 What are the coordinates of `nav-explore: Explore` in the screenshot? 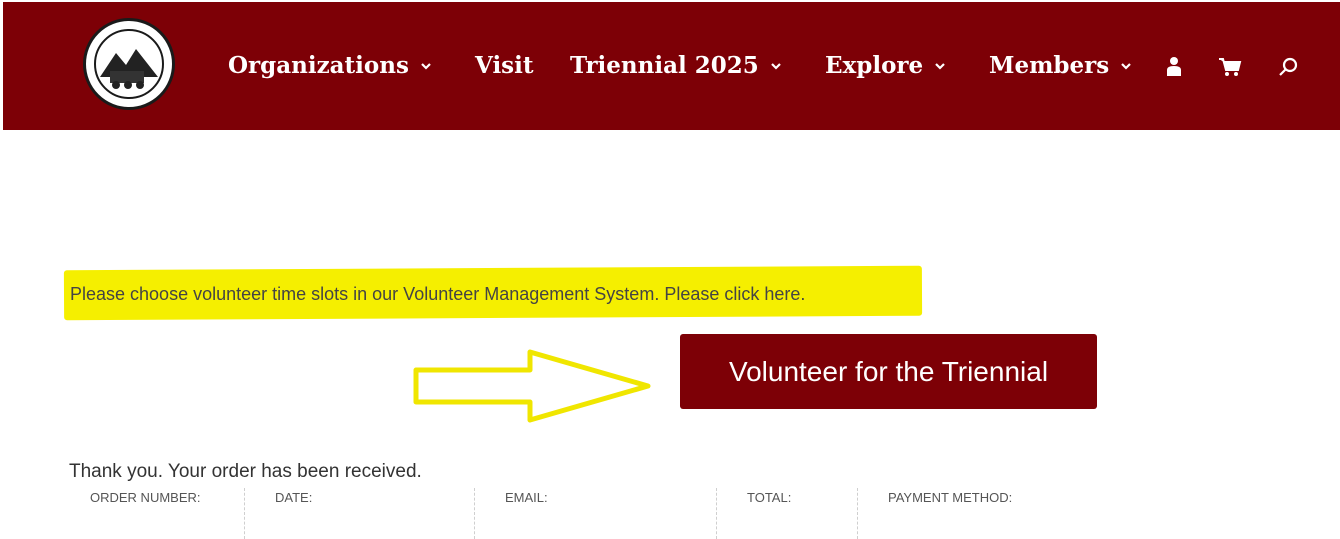 It's located at (886, 65).